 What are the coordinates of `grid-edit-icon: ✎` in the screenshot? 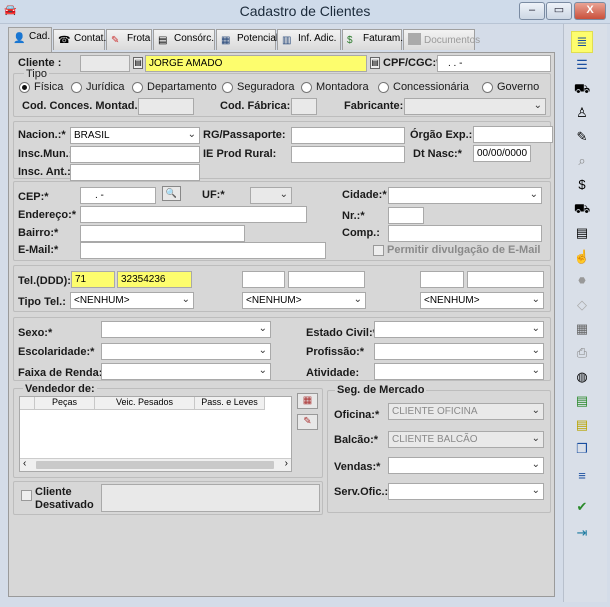 It's located at (307, 422).